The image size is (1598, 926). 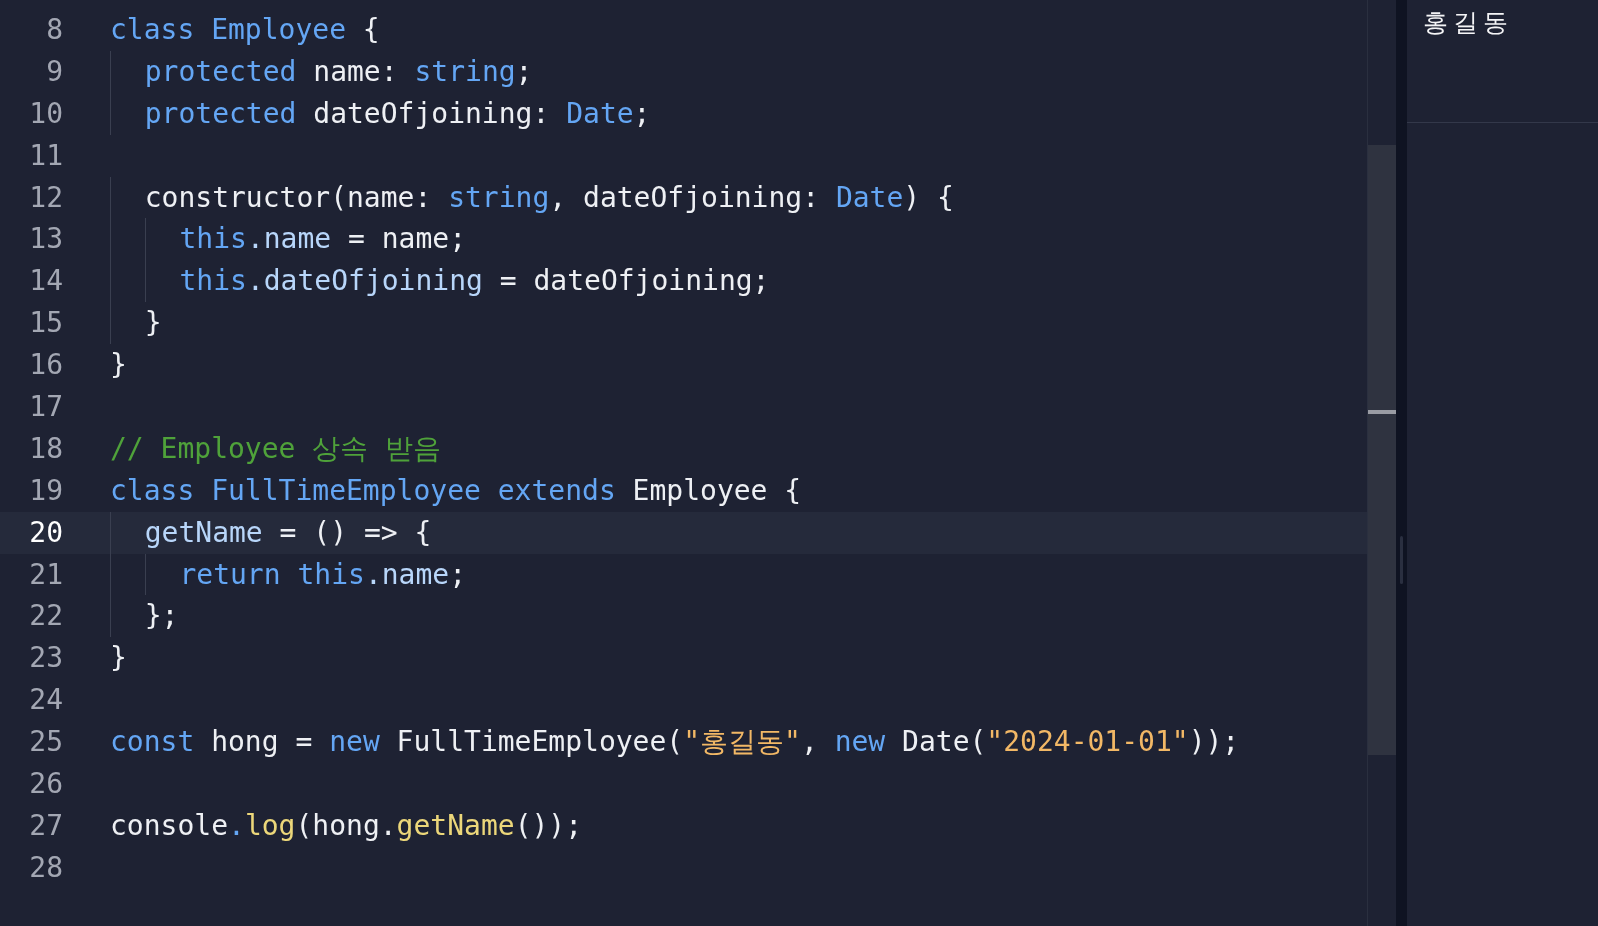 I want to click on scrollbar-thumb, so click(x=1382, y=450).